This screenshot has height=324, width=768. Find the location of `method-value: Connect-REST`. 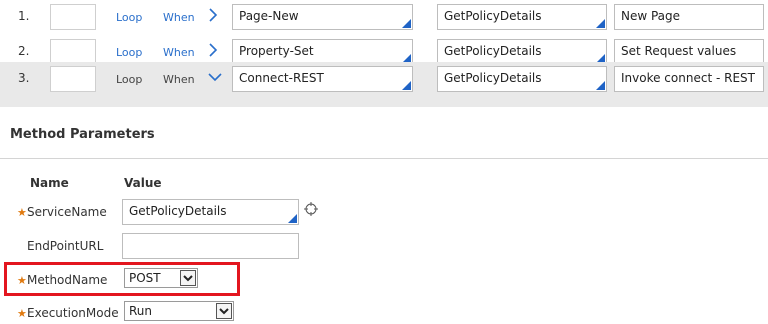

method-value: Connect-REST is located at coordinates (281, 78).